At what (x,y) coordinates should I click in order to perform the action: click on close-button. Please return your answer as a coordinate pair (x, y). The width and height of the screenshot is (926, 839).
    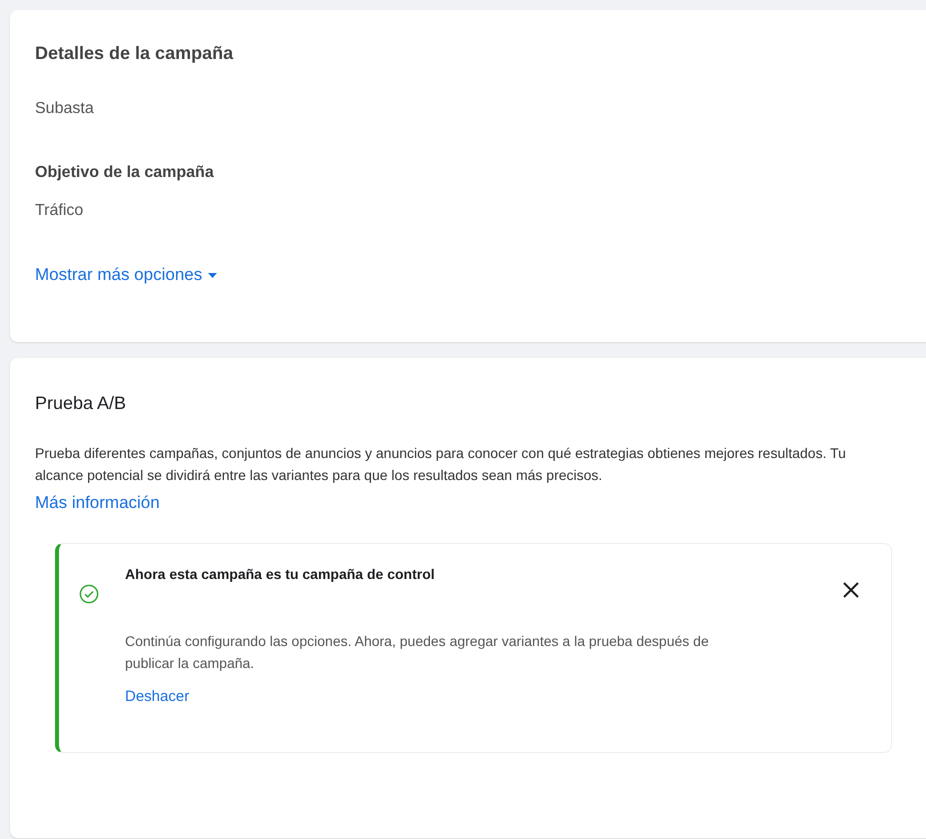
    Looking at the image, I should click on (851, 590).